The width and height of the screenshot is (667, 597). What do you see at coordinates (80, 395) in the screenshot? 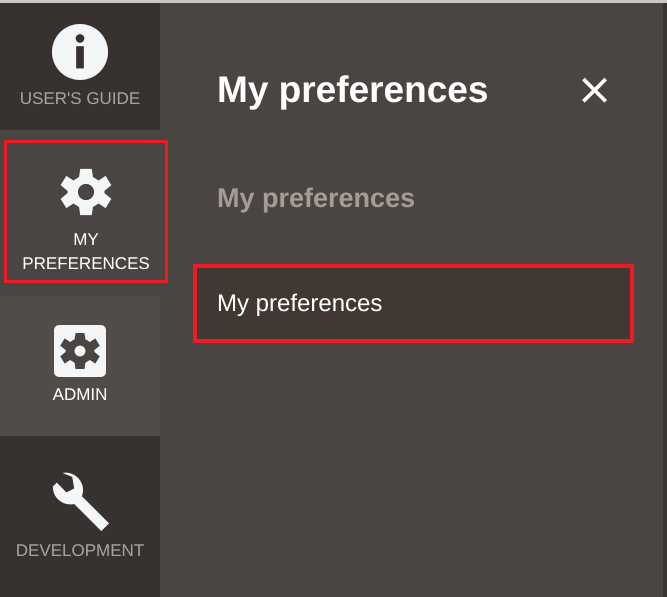
I see `sidebar-label: ADMIN` at bounding box center [80, 395].